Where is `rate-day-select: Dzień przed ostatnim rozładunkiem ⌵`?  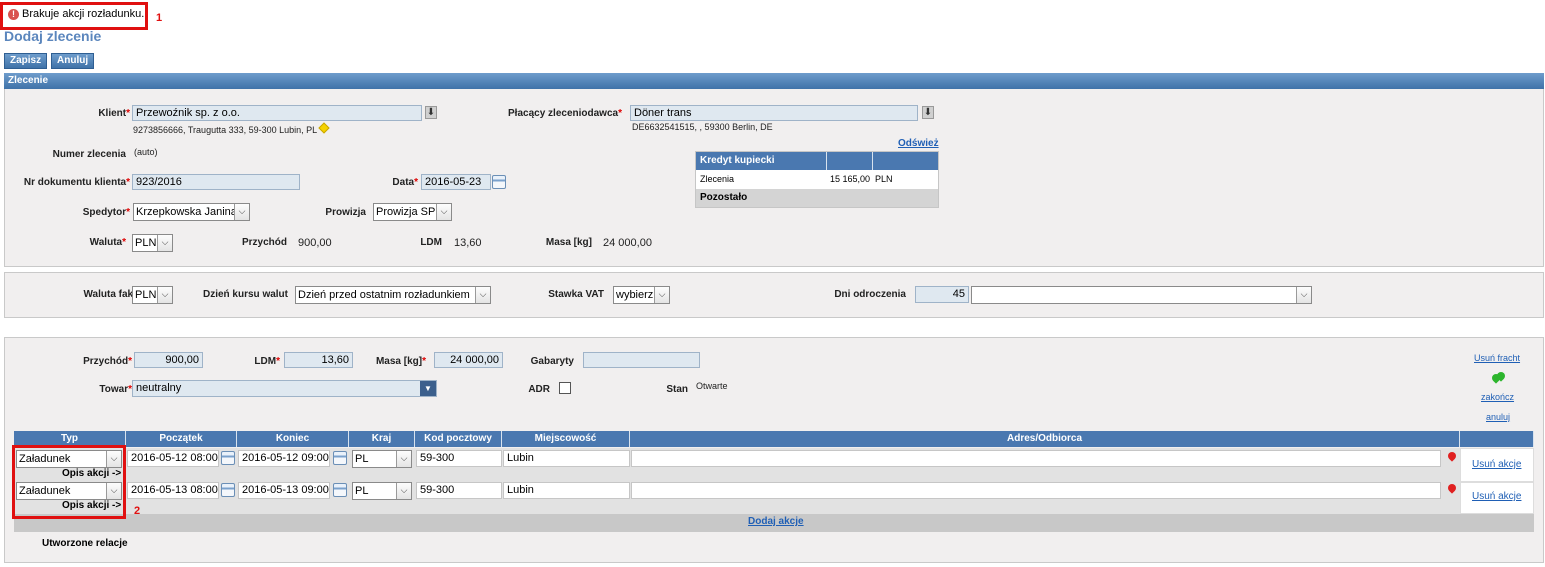 rate-day-select: Dzień przed ostatnim rozładunkiem ⌵ is located at coordinates (393, 295).